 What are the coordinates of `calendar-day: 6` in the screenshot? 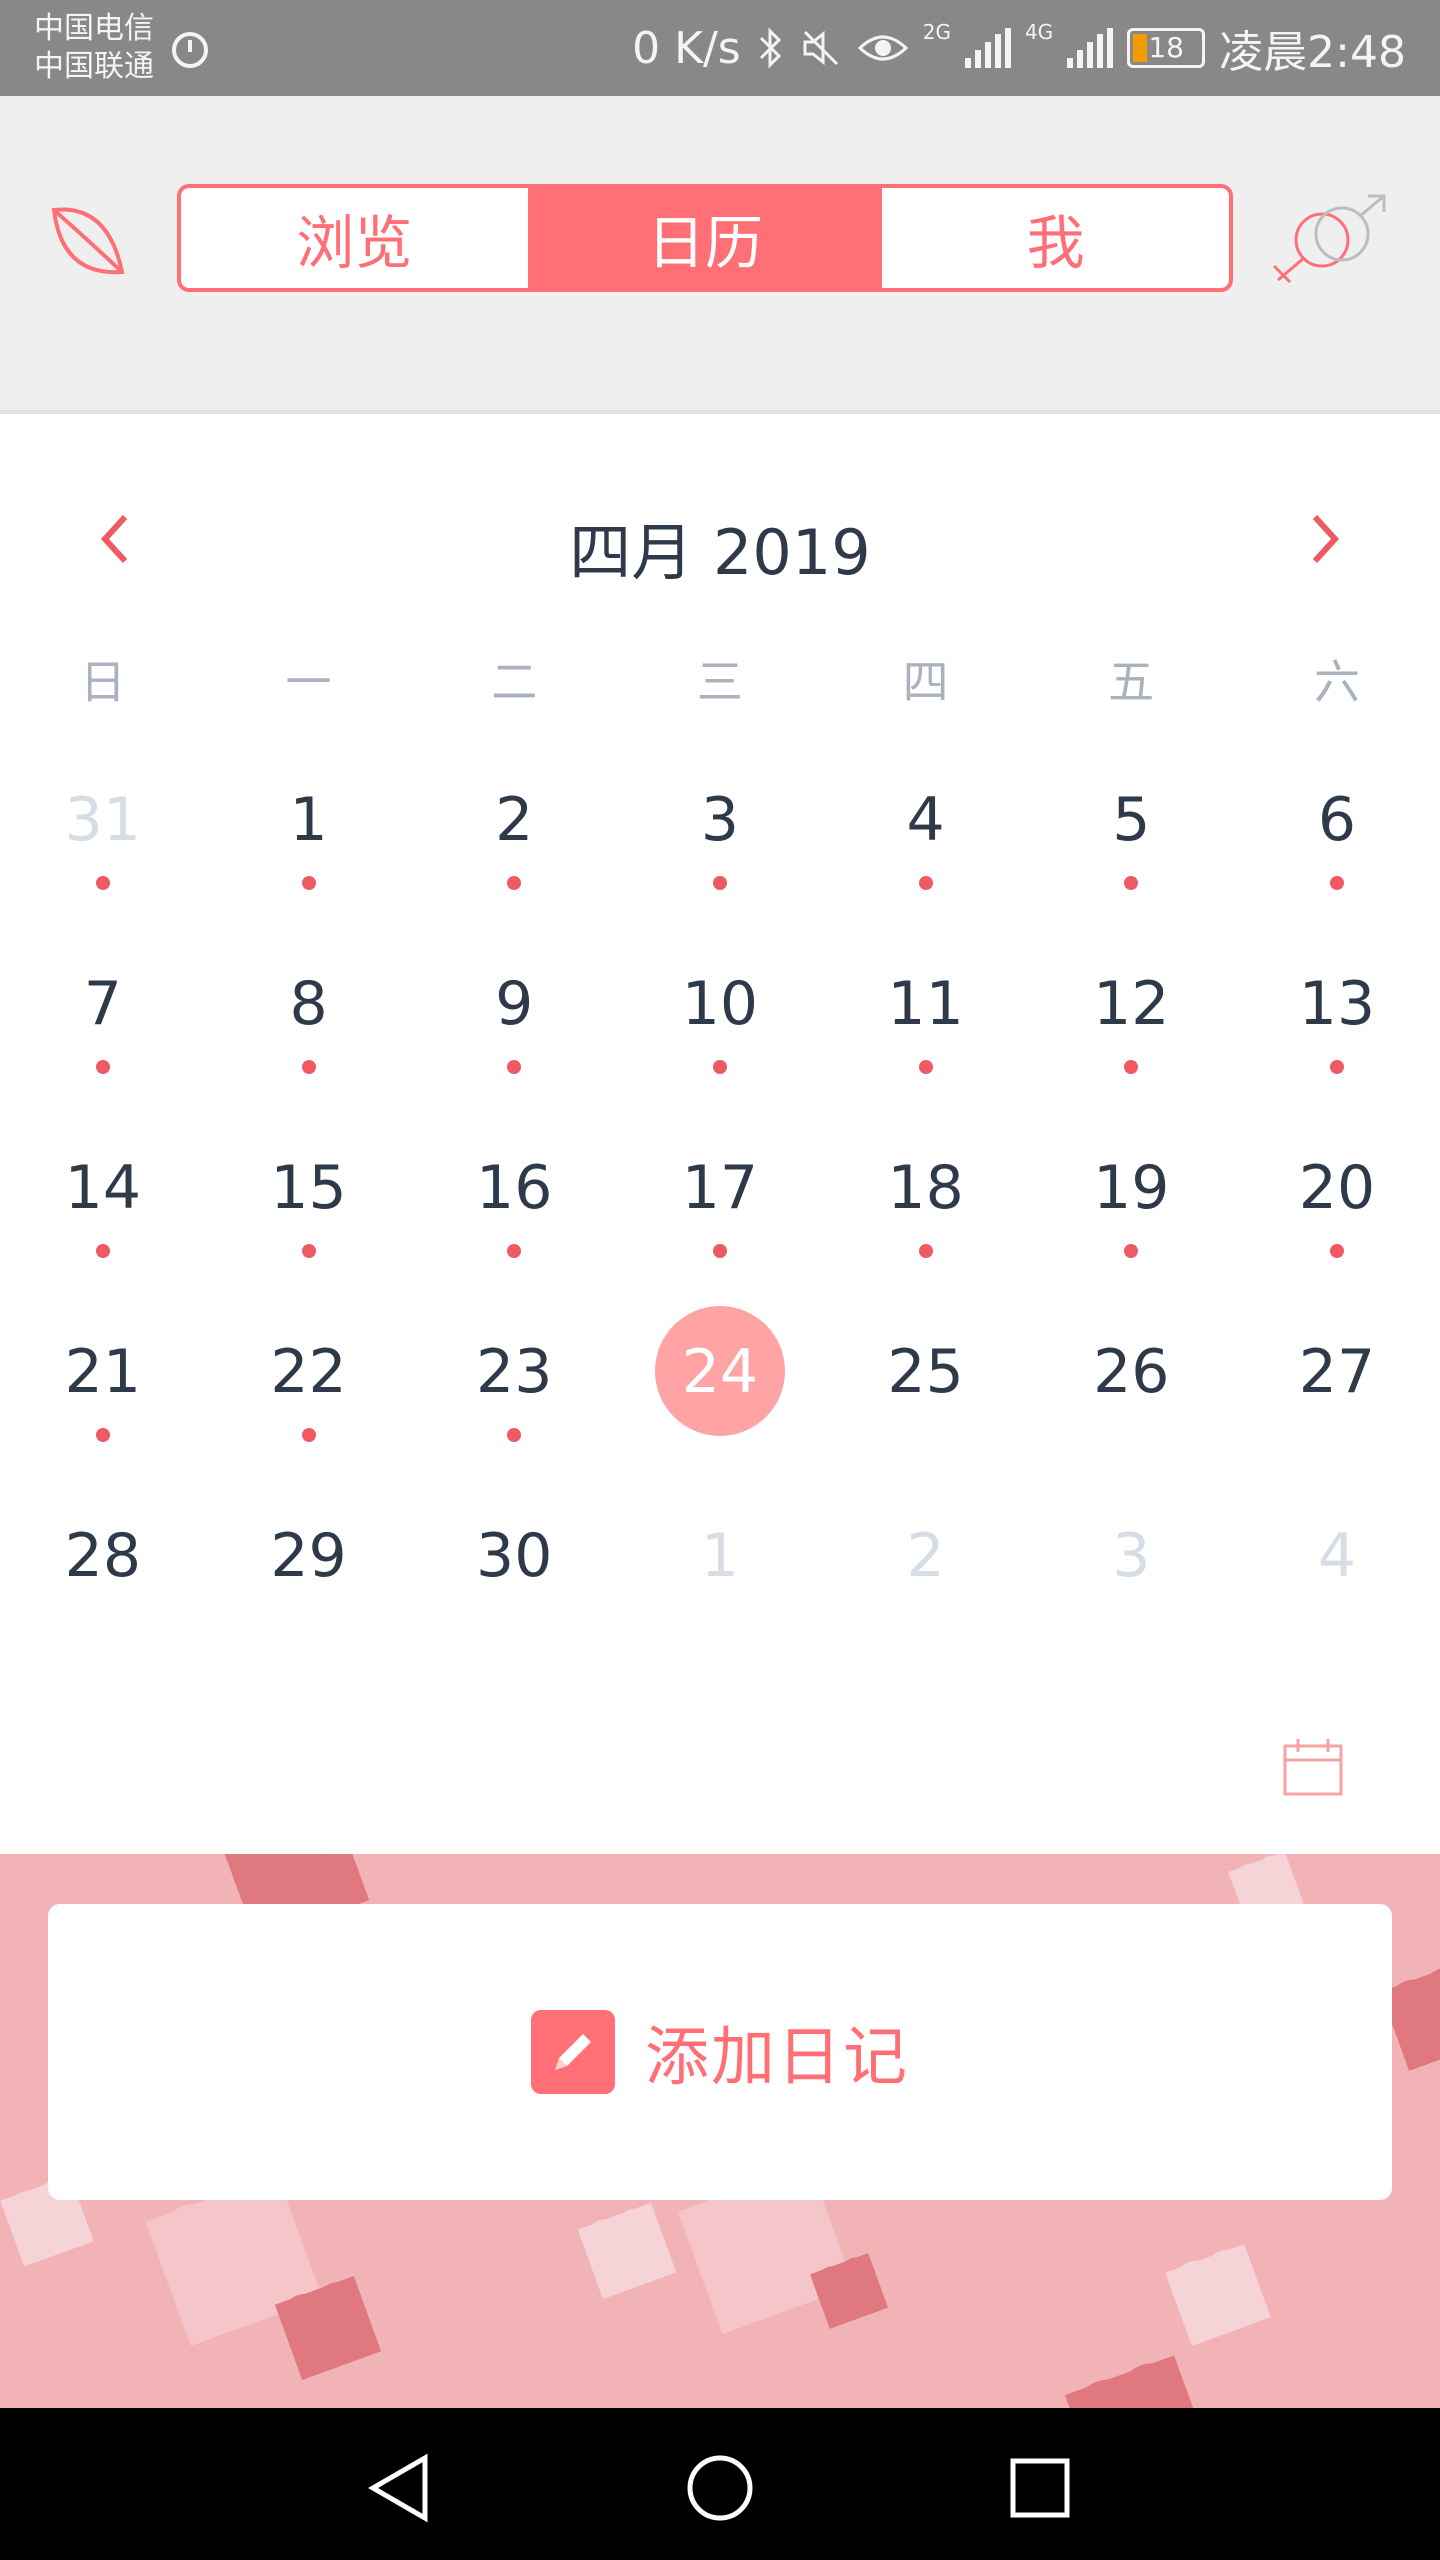 It's located at (1337, 844).